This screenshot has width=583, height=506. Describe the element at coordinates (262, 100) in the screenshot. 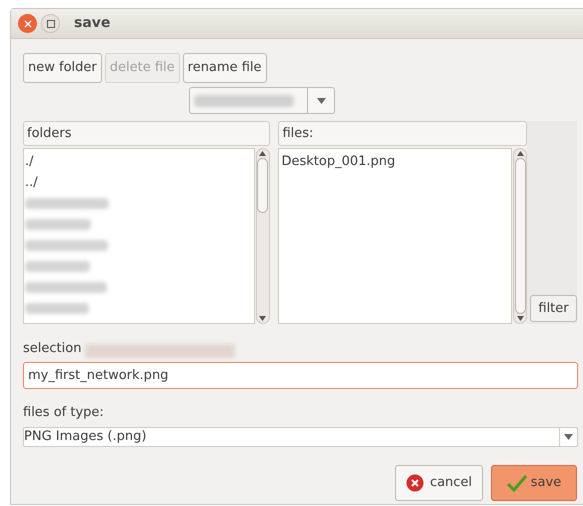

I see `path-combo` at that location.